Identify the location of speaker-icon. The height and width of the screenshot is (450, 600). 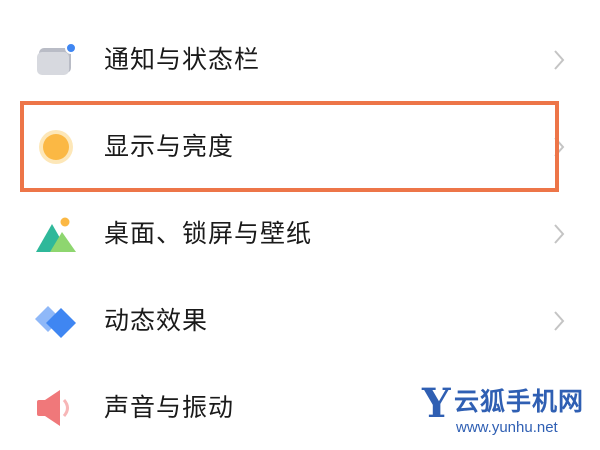
(53, 408).